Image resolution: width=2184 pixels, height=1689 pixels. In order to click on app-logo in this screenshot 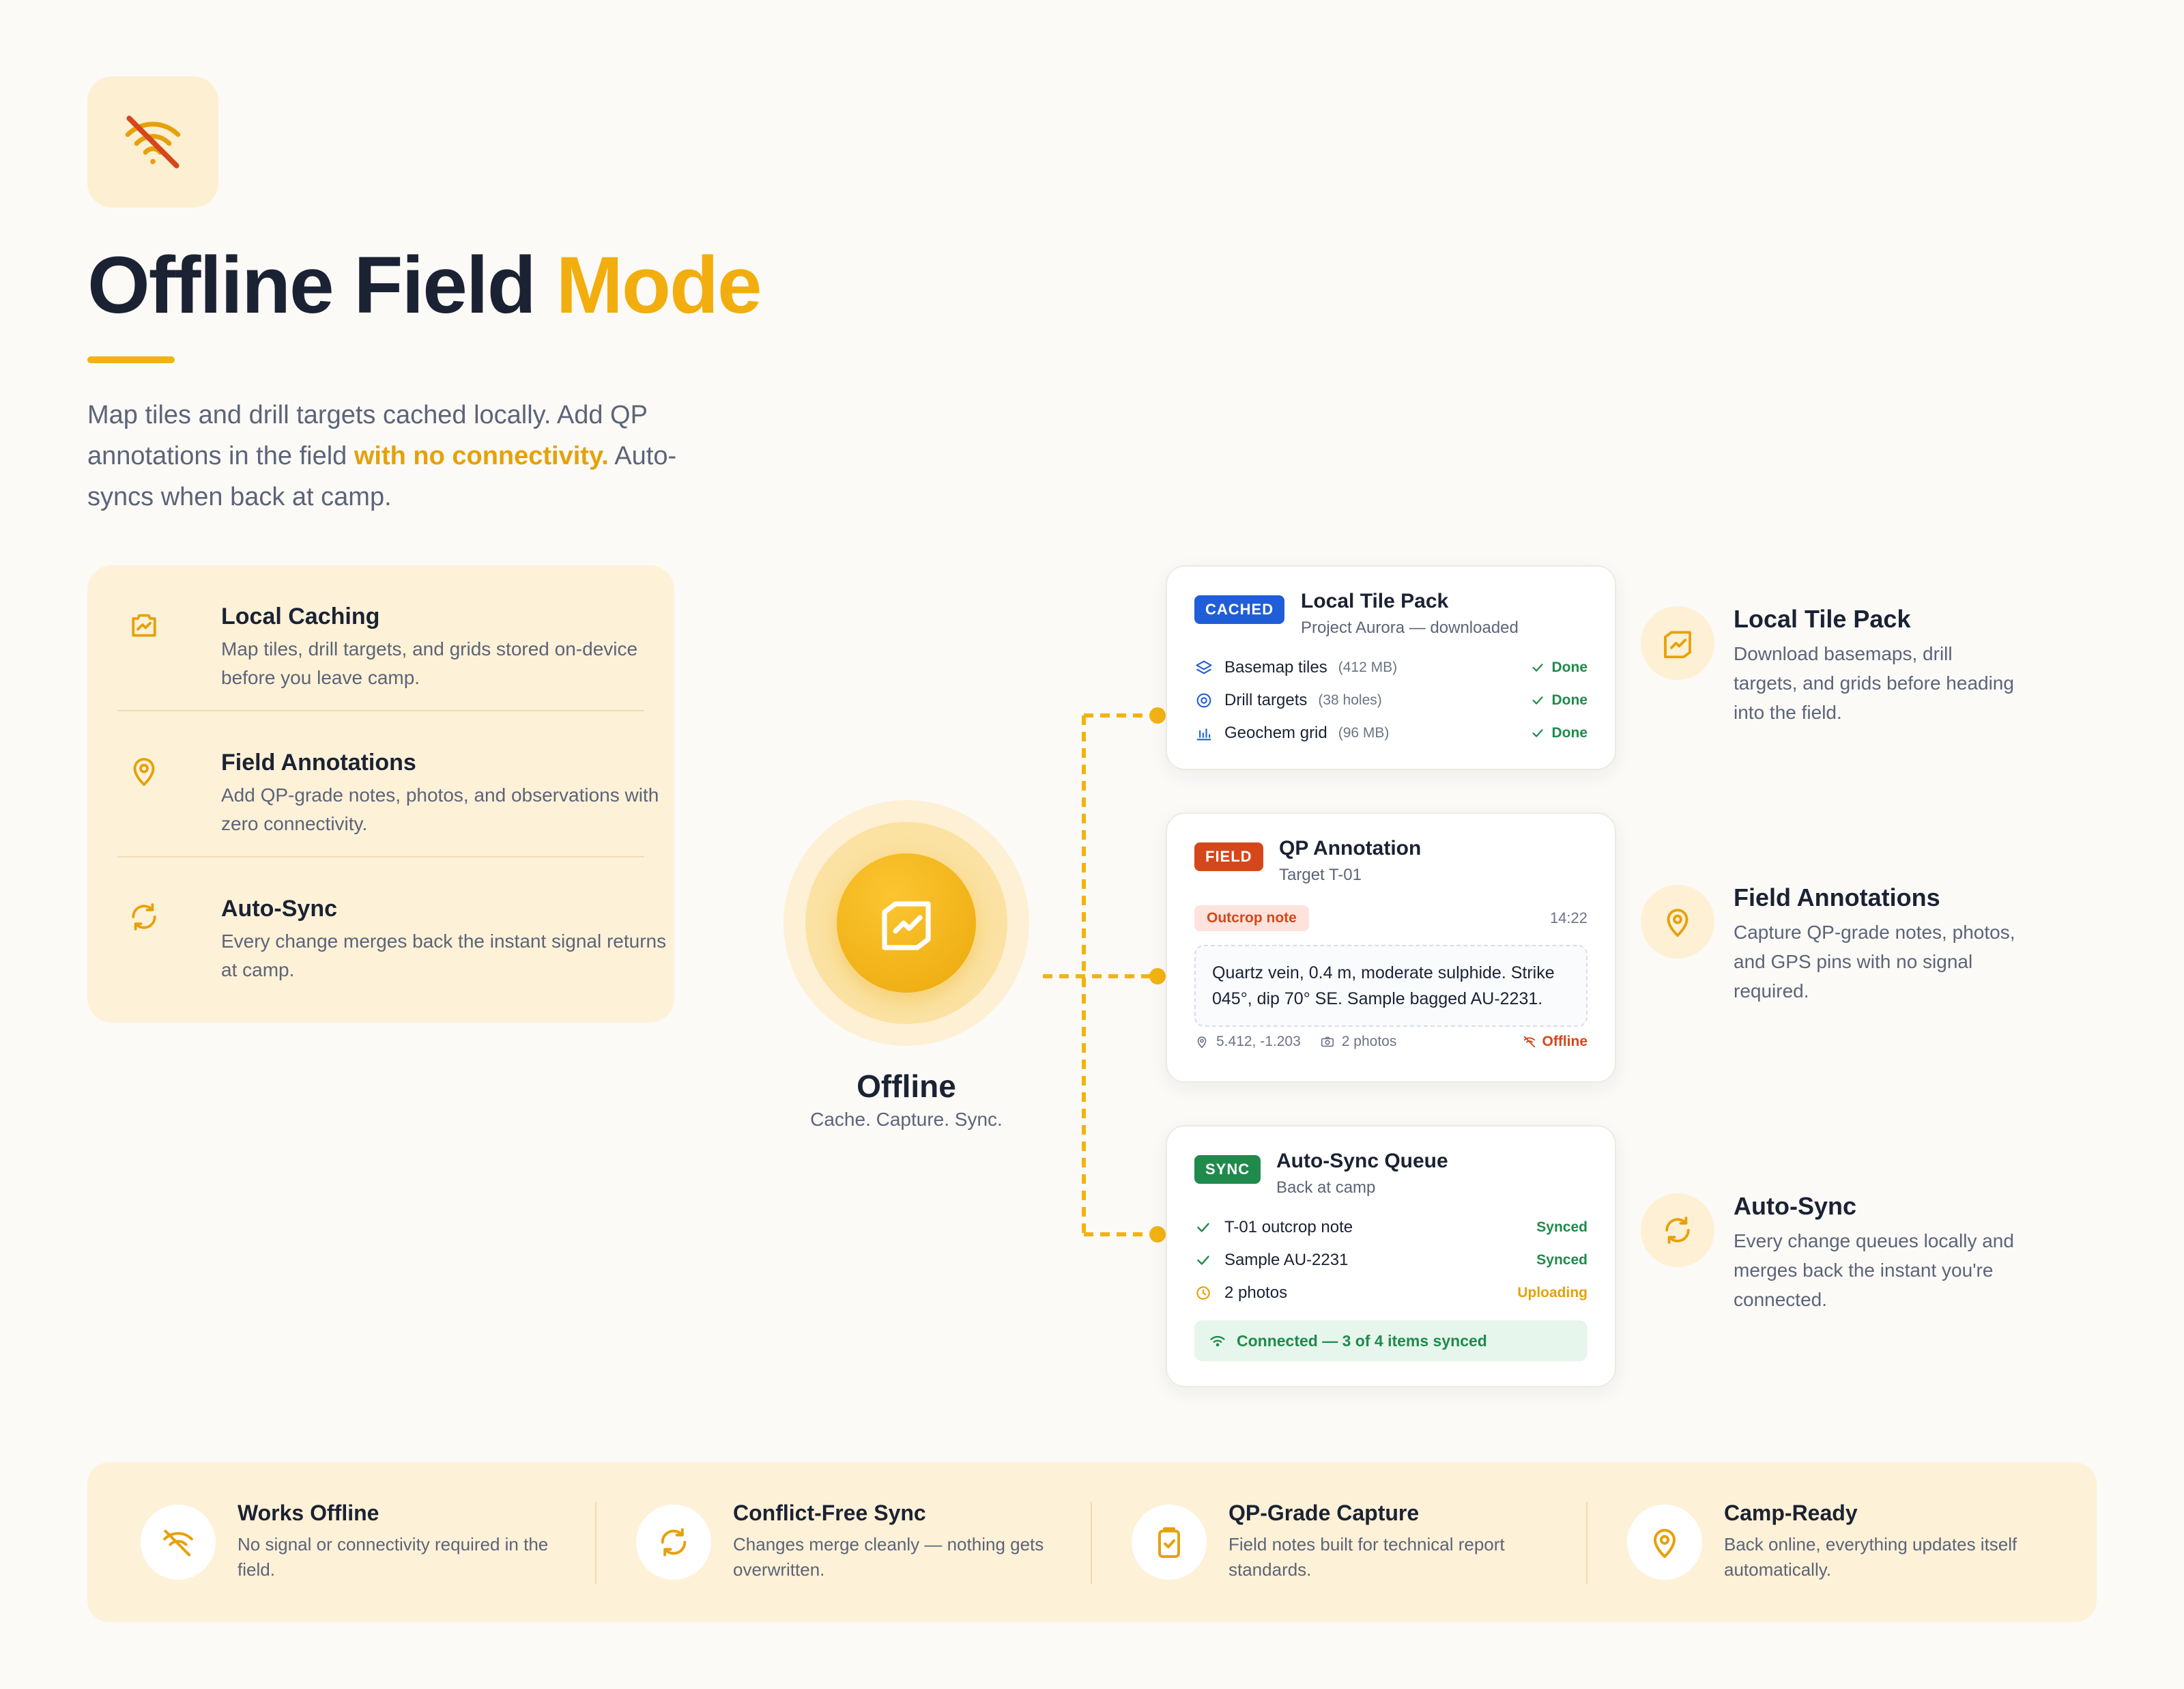, I will do `click(152, 142)`.